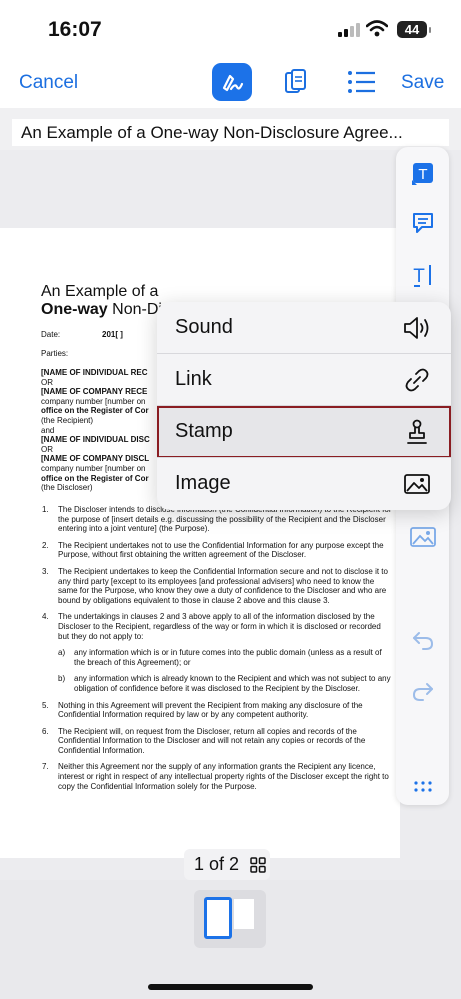 The height and width of the screenshot is (999, 461). I want to click on party-line: (the Recipient), so click(67, 420).